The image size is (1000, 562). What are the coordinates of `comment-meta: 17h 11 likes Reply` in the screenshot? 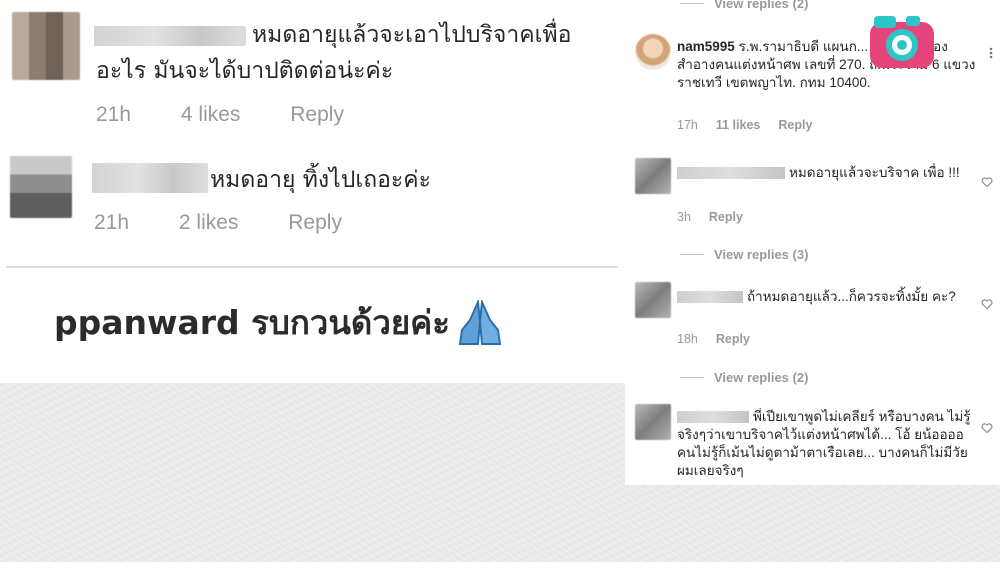 It's located at (744, 125).